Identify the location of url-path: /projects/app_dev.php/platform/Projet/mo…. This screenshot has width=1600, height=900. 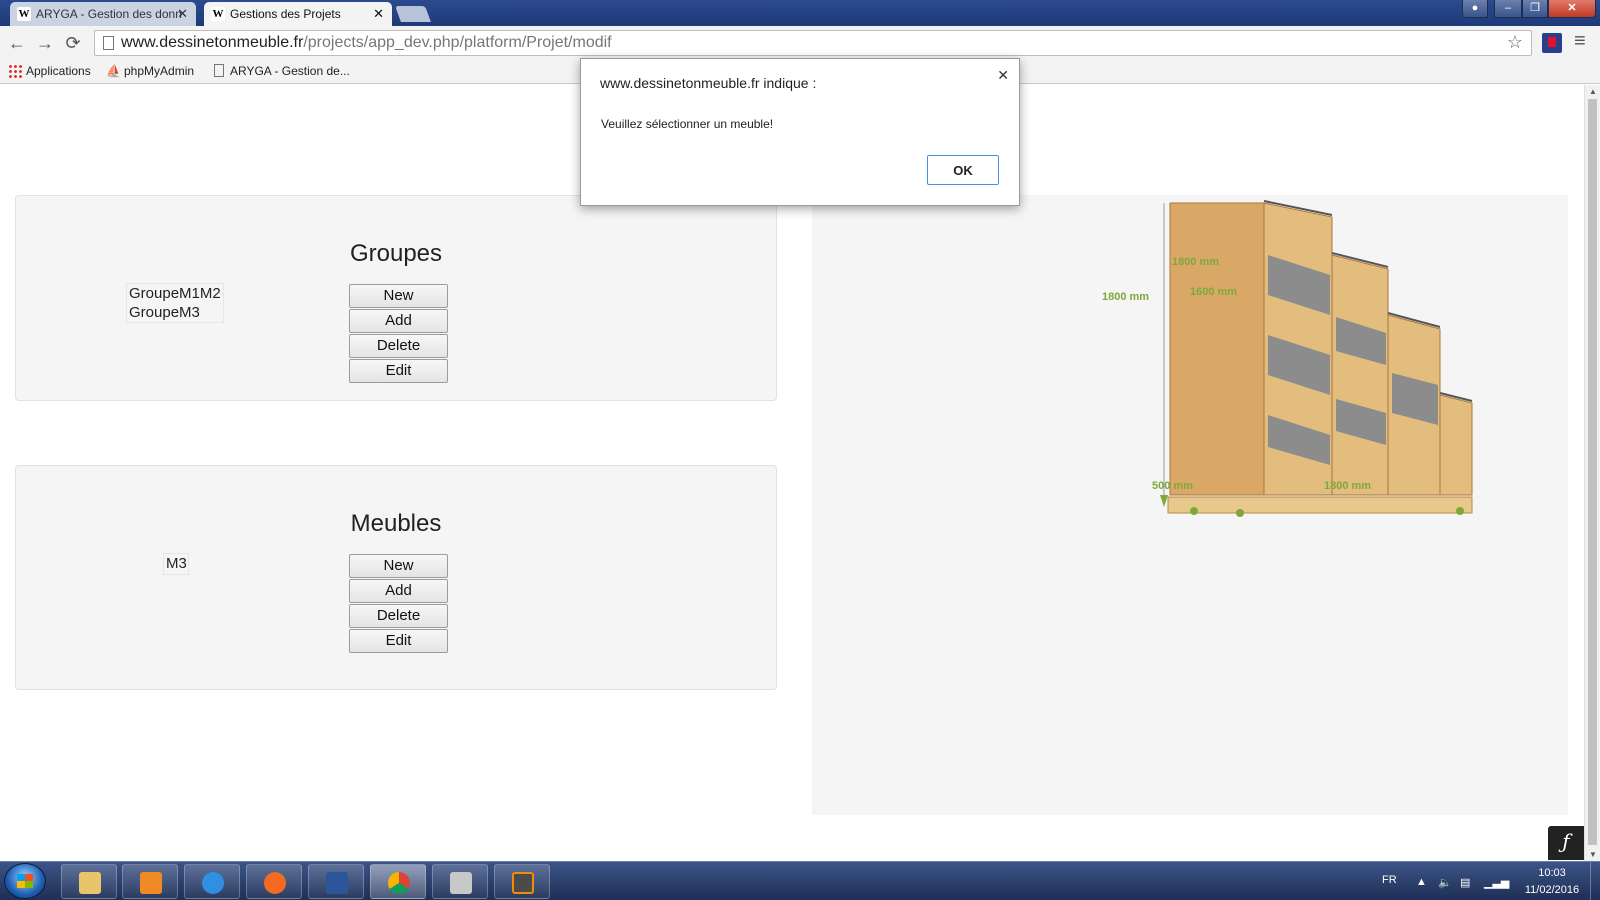
(457, 42).